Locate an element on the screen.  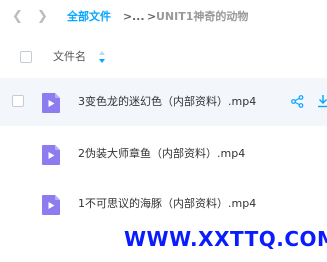
file-name: 2伪装大师章鱼（内部资料）.mp4 is located at coordinates (161, 154).